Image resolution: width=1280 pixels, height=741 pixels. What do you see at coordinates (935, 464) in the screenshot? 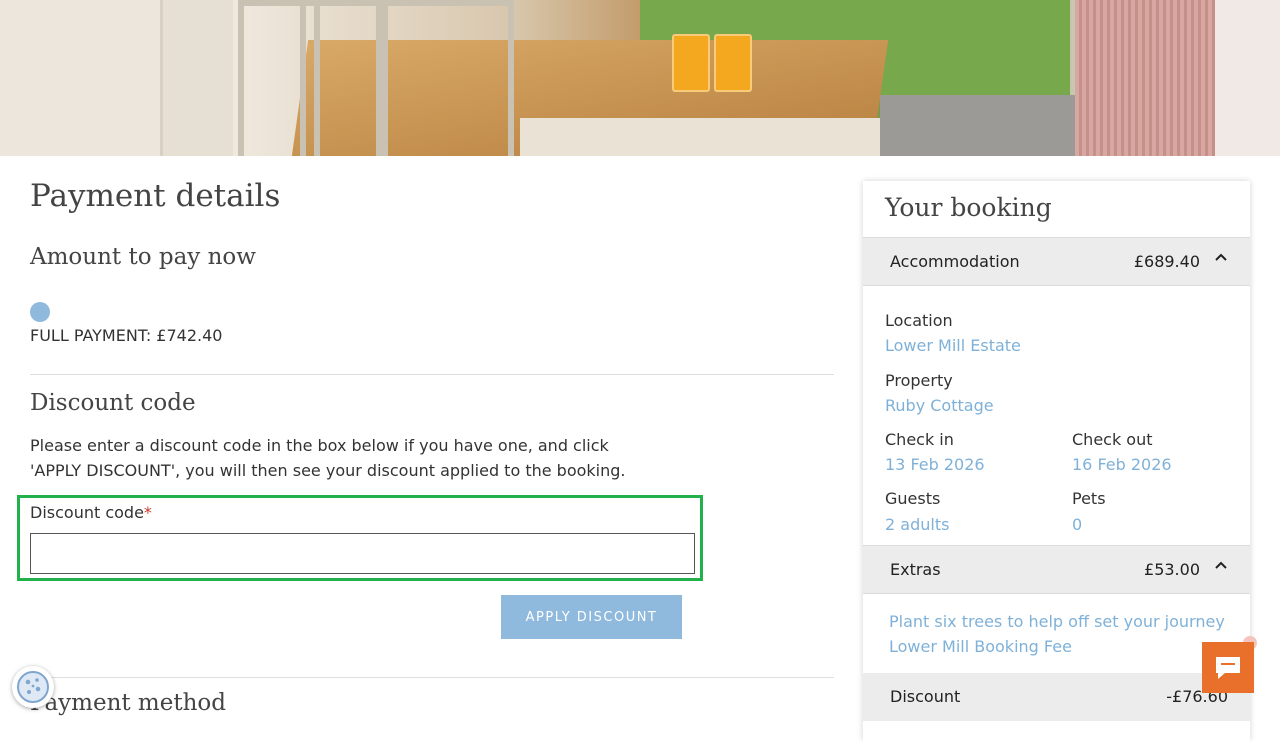
I see `checkin-value: 13 Feb 2026` at bounding box center [935, 464].